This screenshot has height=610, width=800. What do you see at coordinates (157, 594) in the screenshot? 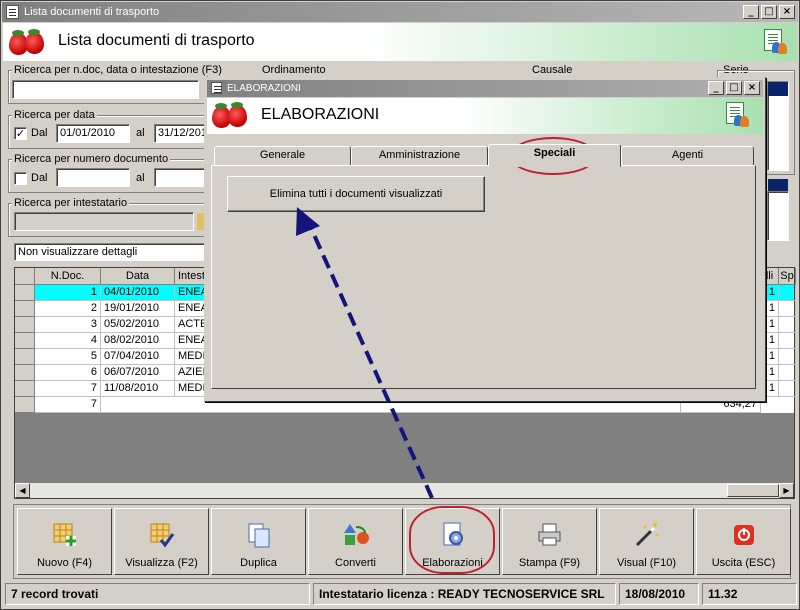
I see `status-record-count: 7 record trovati` at bounding box center [157, 594].